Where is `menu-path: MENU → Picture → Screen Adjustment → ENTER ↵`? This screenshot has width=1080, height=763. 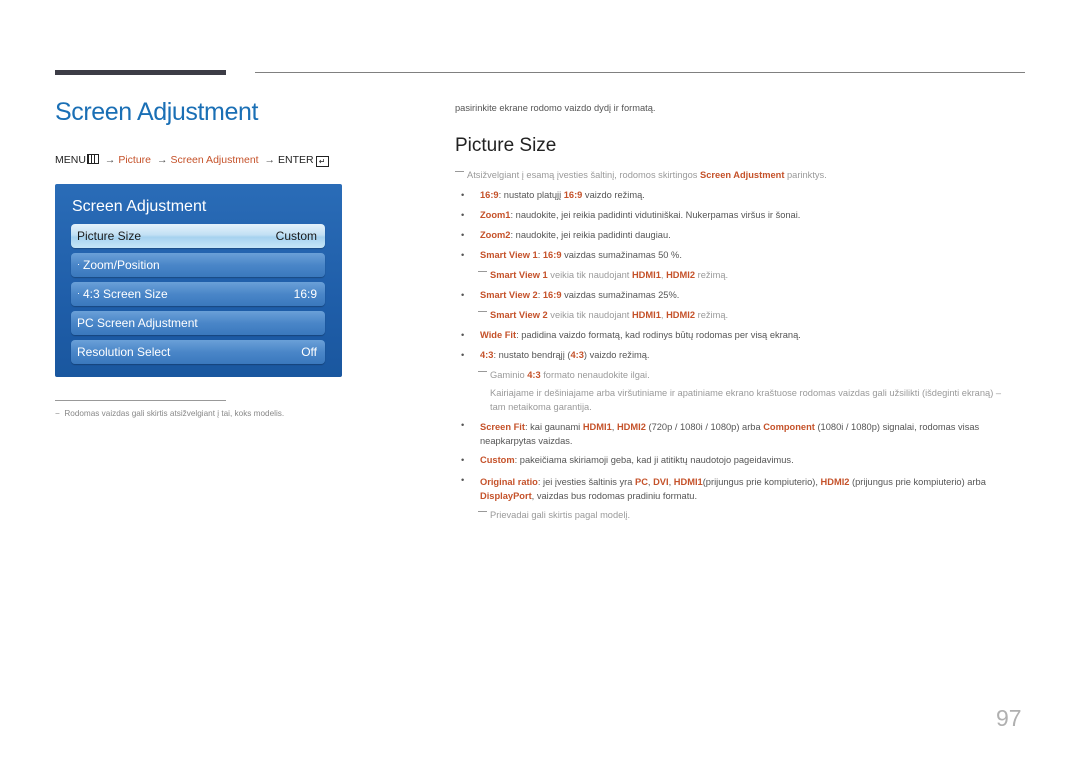
menu-path: MENU → Picture → Screen Adjustment → ENTER ↵ is located at coordinates (192, 160).